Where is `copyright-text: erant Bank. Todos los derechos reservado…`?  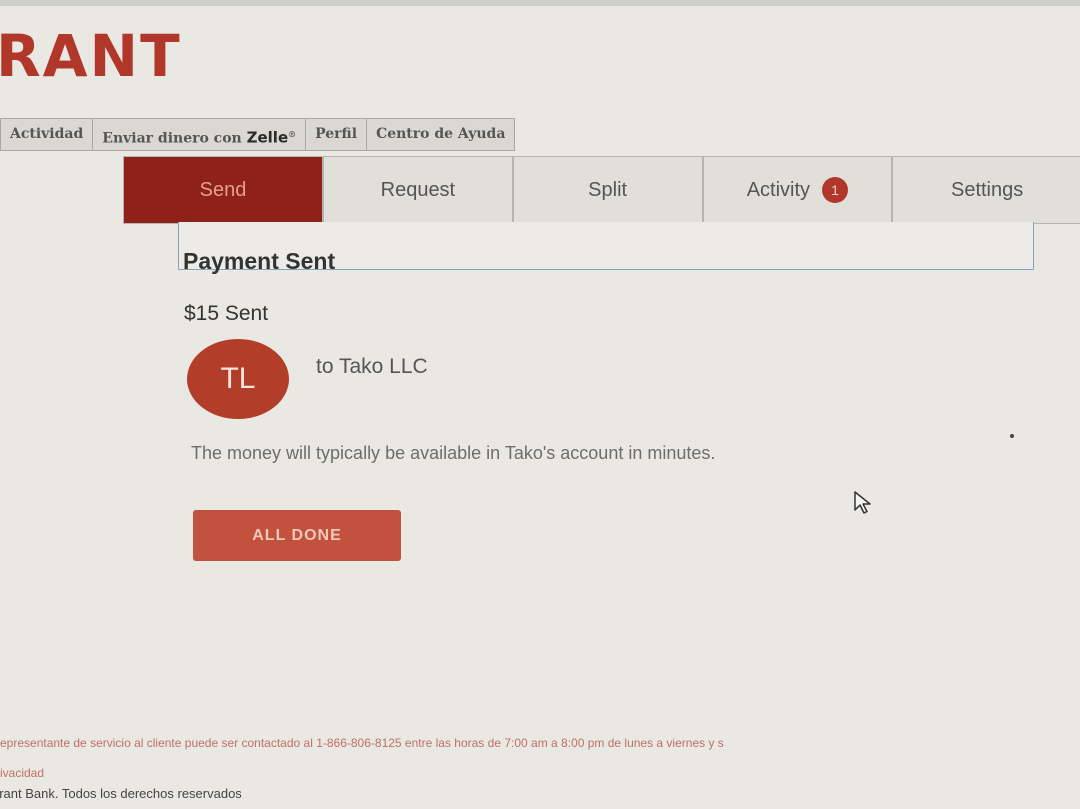
copyright-text: erant Bank. Todos los derechos reservado… is located at coordinates (121, 793).